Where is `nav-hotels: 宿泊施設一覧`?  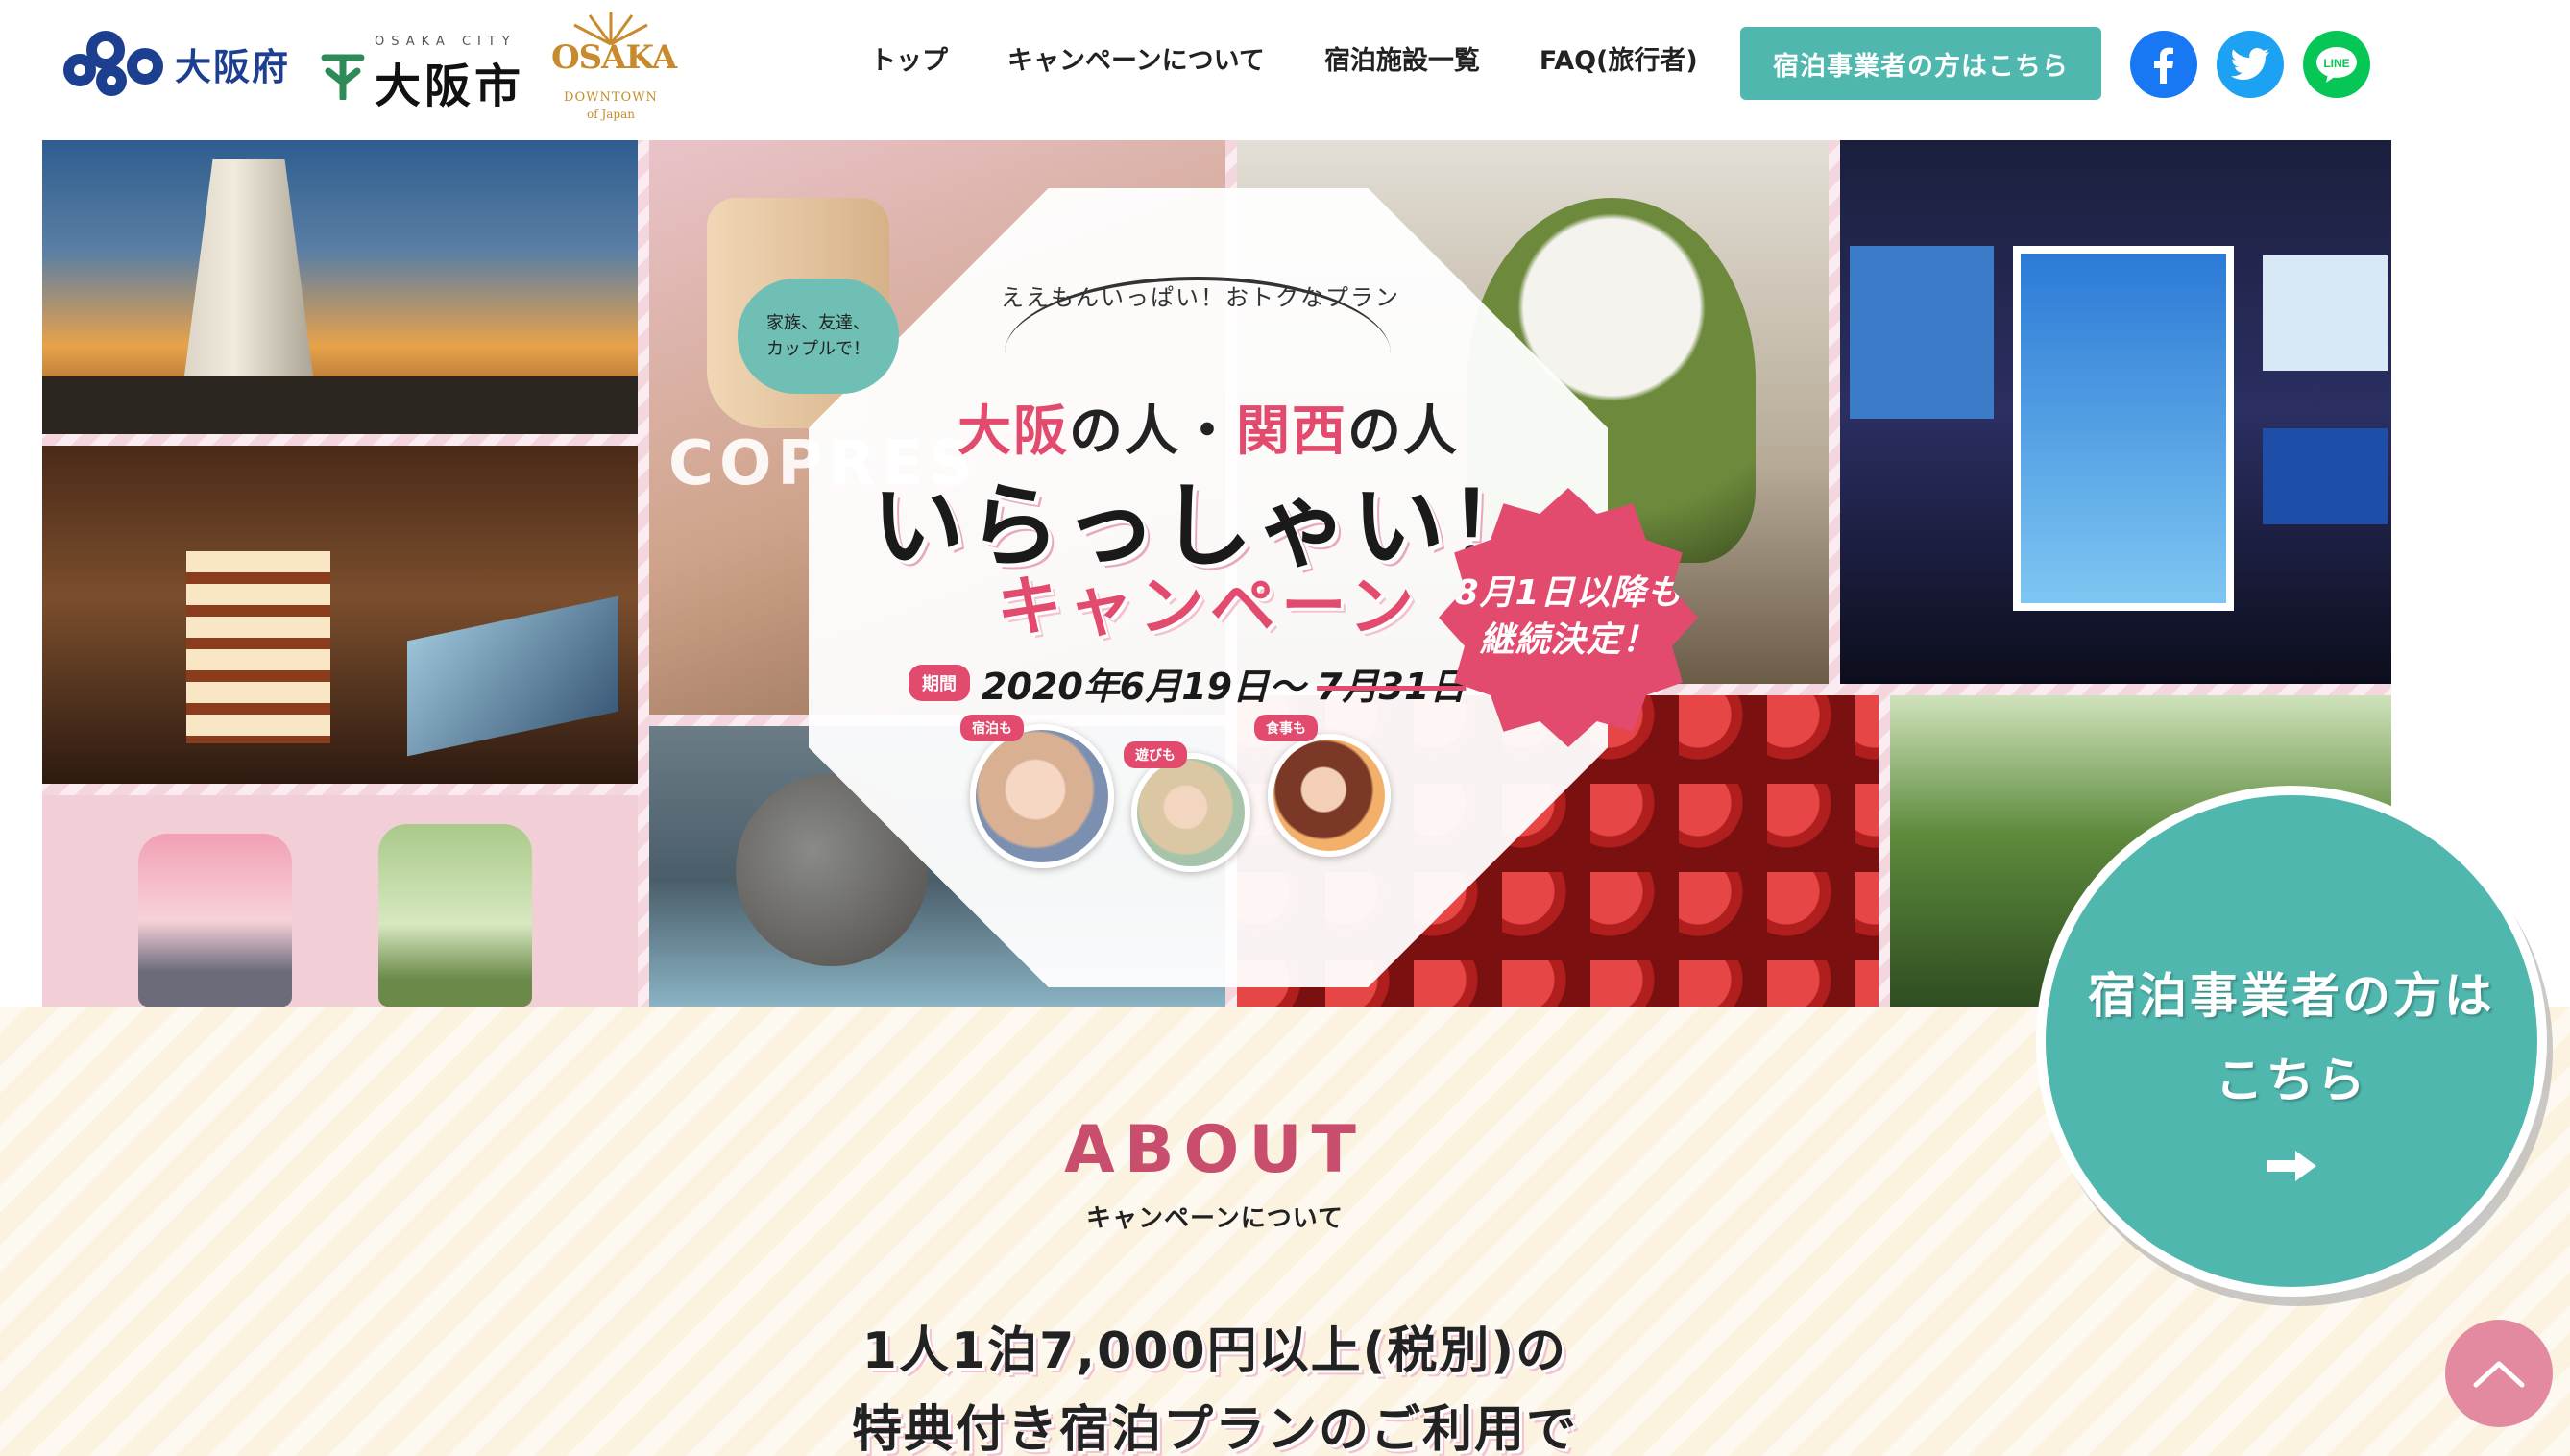
nav-hotels: 宿泊施設一覧 is located at coordinates (1402, 61).